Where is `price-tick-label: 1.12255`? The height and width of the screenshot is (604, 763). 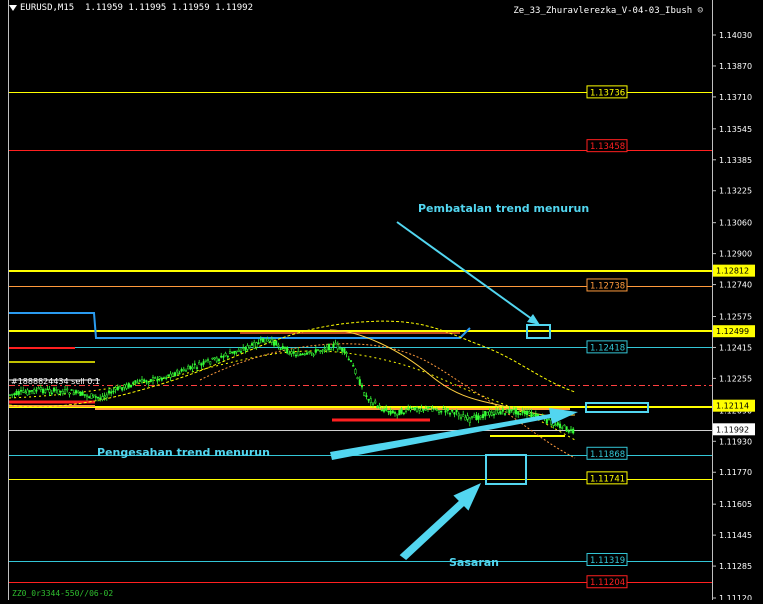 price-tick-label: 1.12255 is located at coordinates (735, 378).